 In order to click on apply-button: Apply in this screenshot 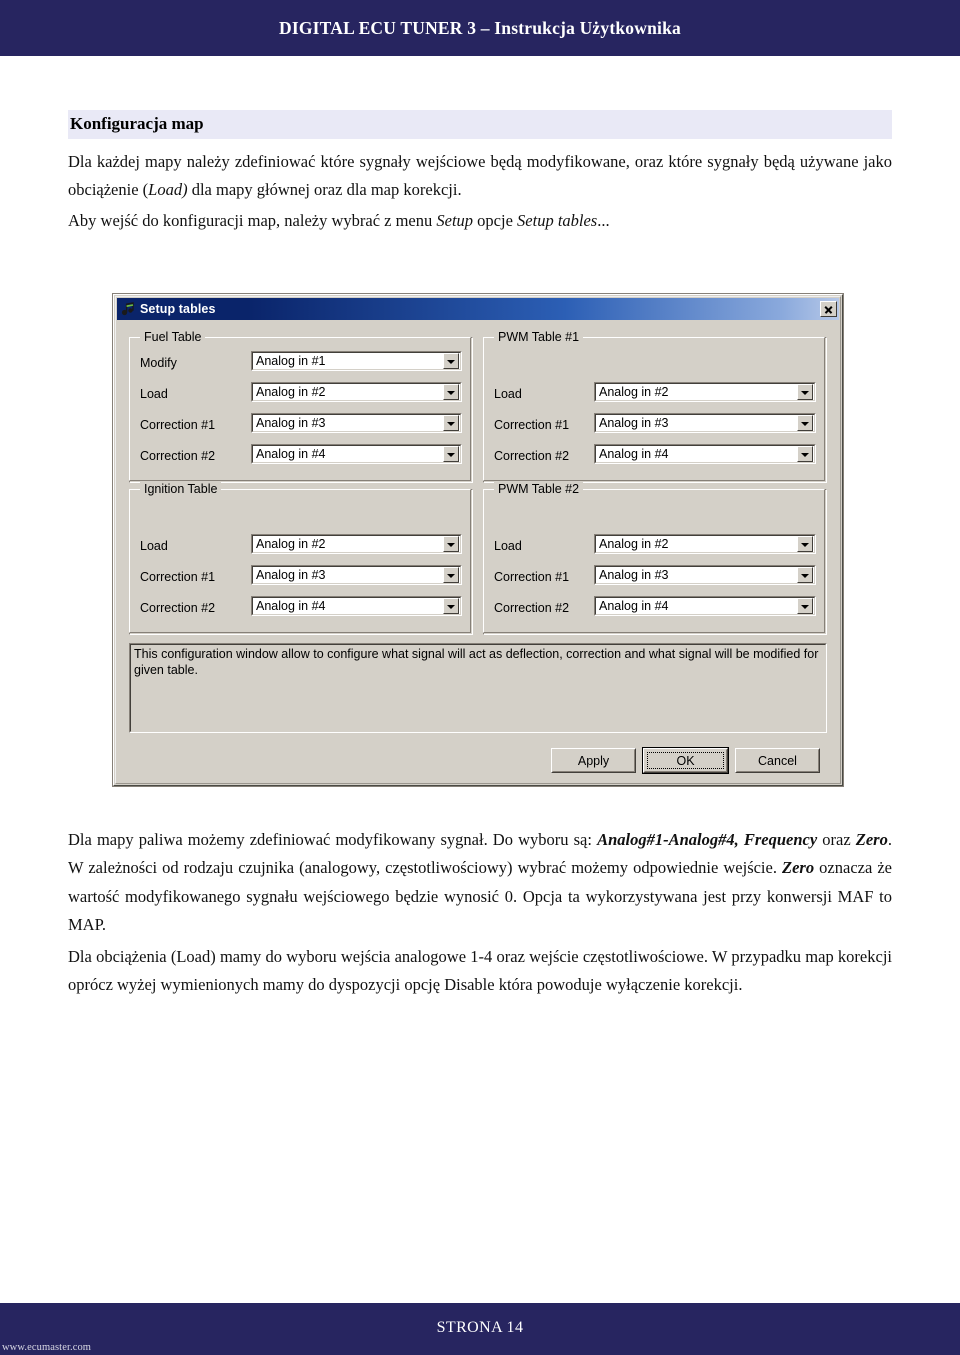, I will do `click(593, 760)`.